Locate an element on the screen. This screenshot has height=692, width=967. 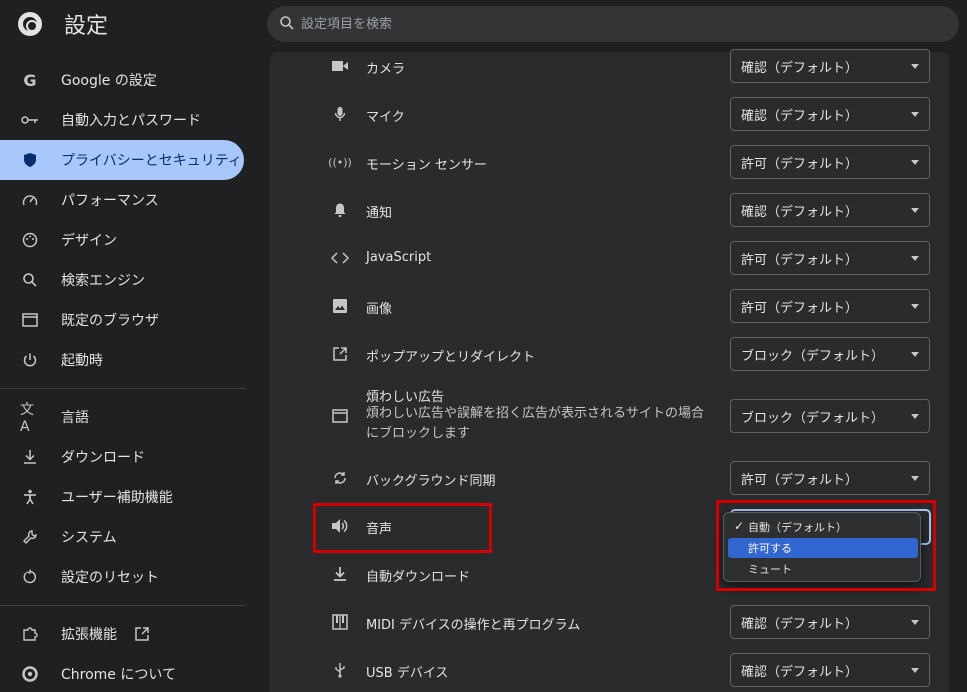
setting-row-microphone: マイク 確認（デフォルト） is located at coordinates (609, 114).